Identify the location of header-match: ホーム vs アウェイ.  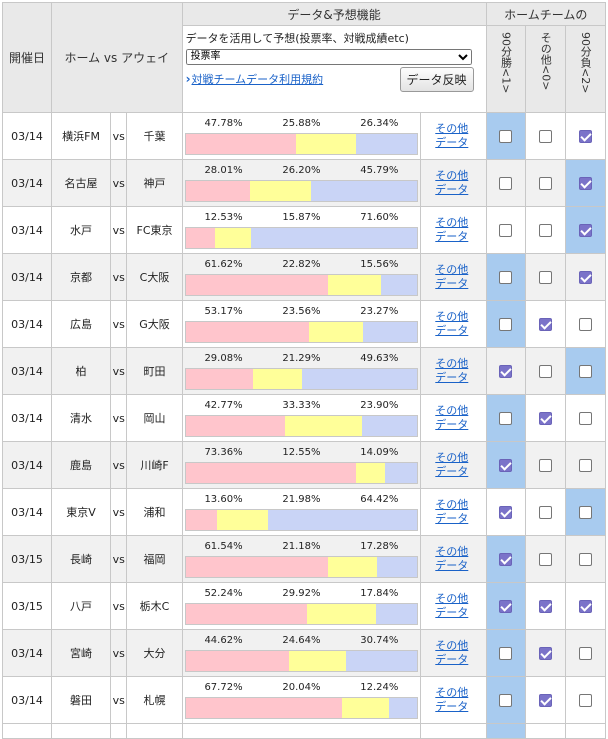
(116, 57).